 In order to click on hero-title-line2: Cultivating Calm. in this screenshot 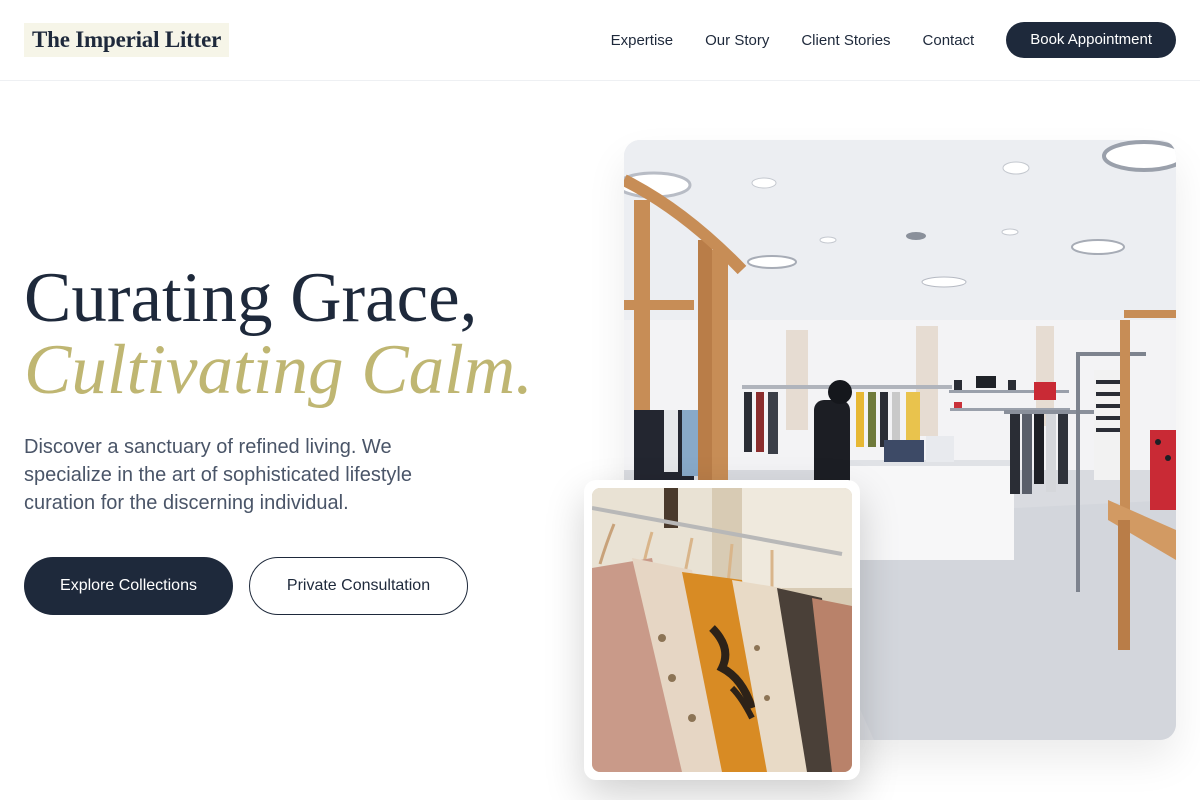, I will do `click(278, 370)`.